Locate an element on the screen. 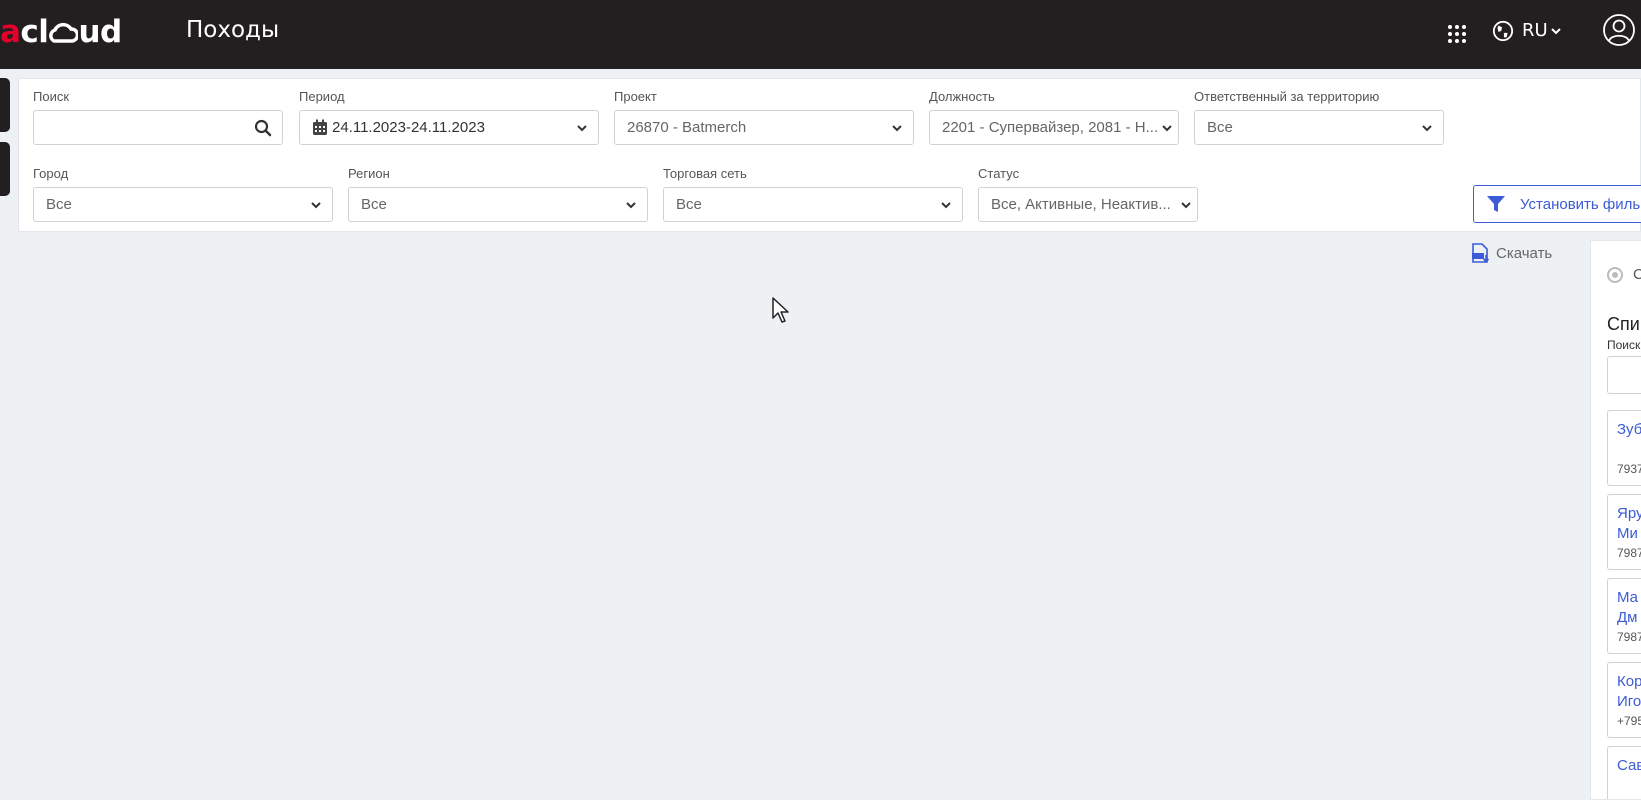 The height and width of the screenshot is (800, 1641). download-button: Скачать is located at coordinates (1511, 253).